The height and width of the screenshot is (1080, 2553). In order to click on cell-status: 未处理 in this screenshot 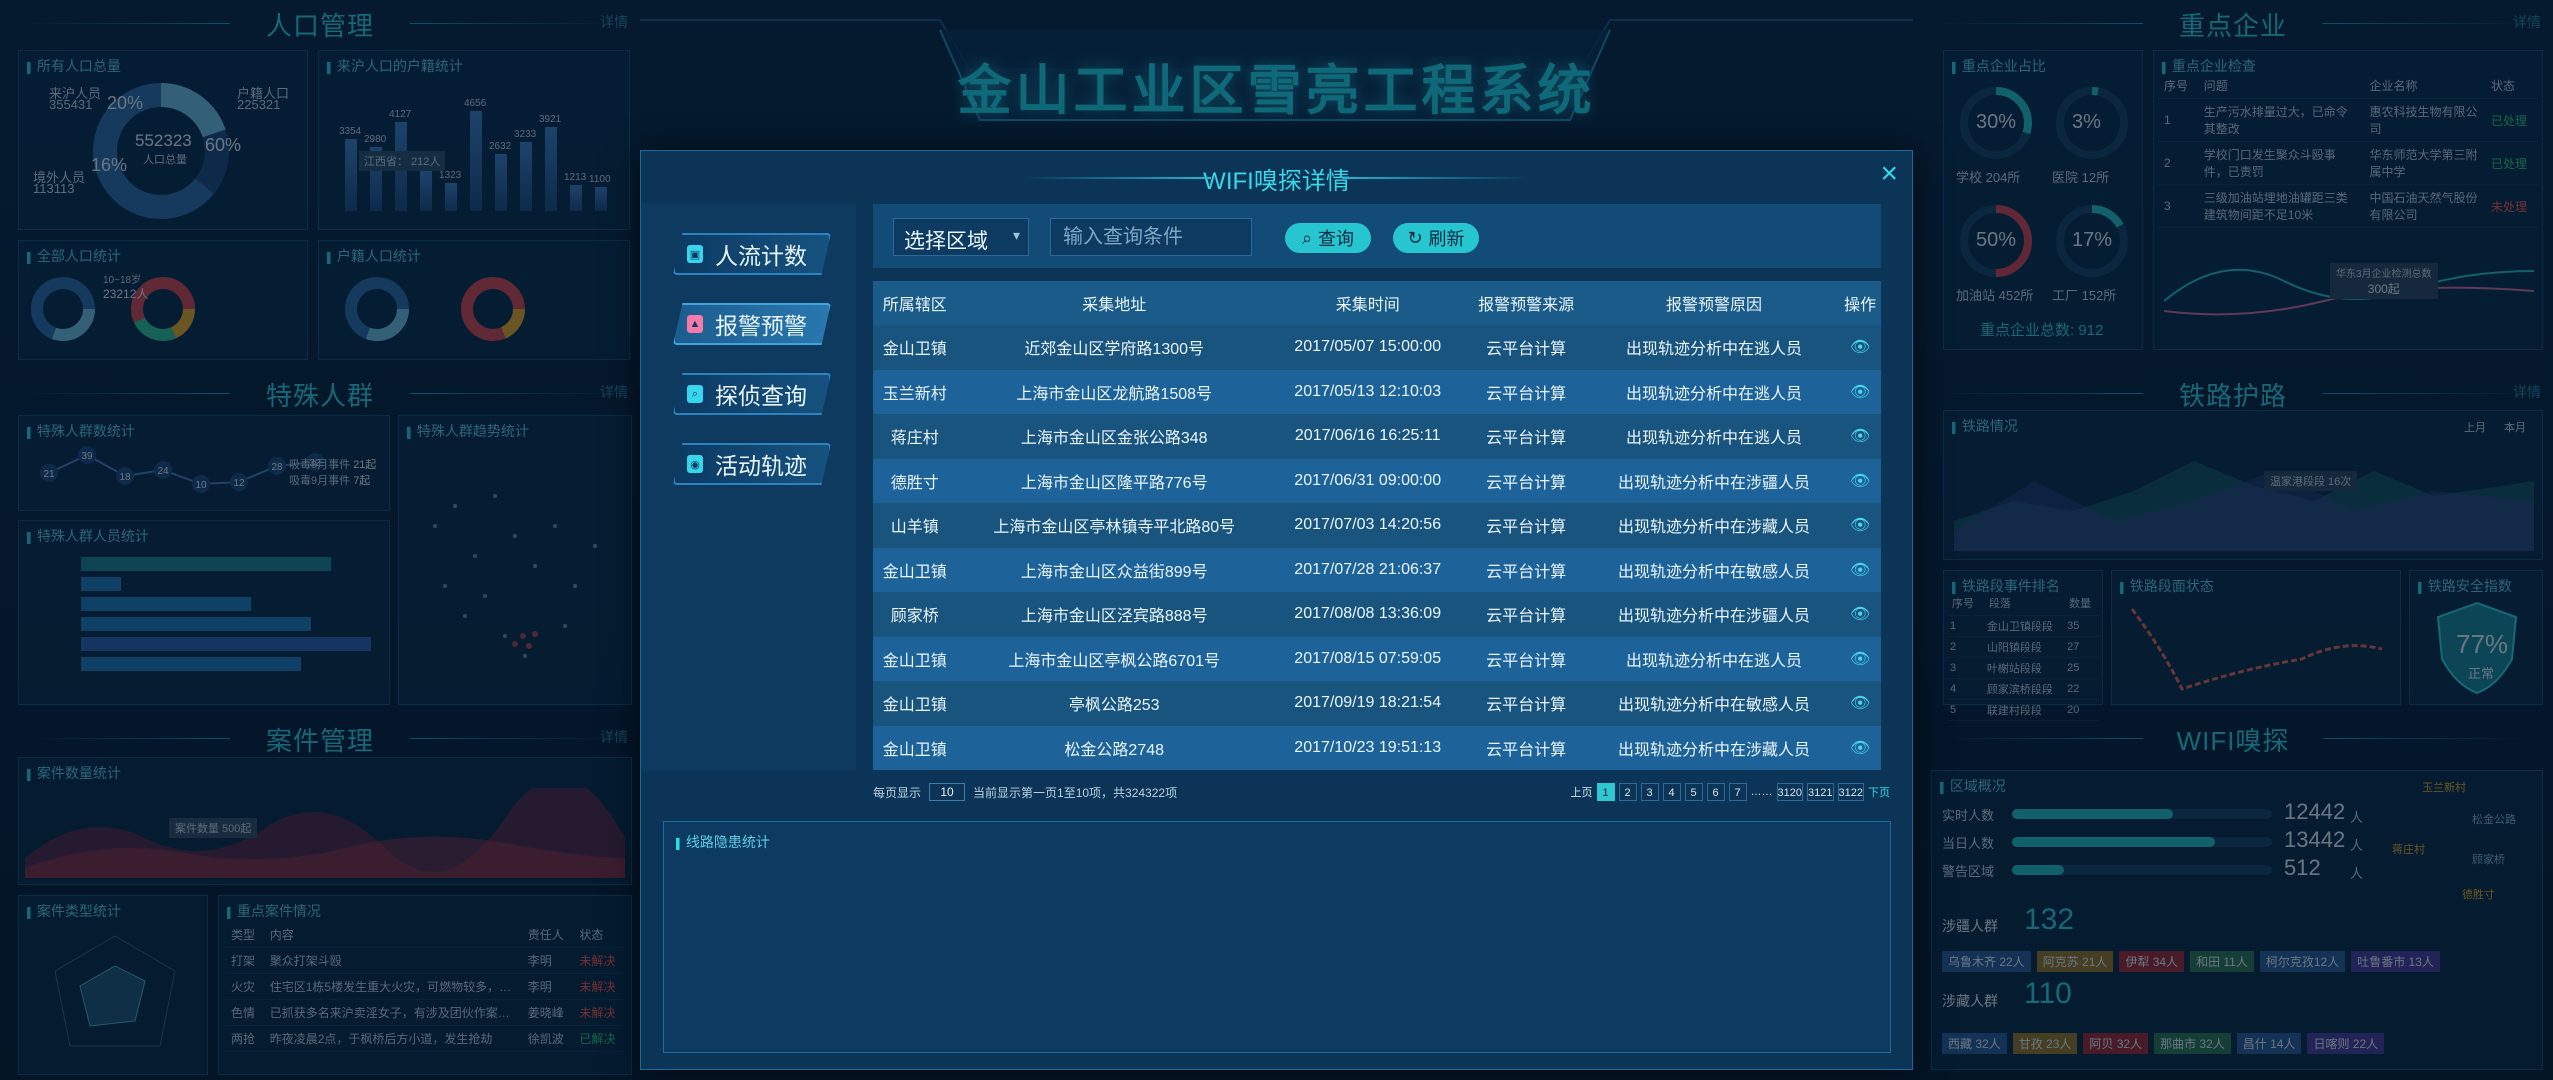, I will do `click(2511, 206)`.